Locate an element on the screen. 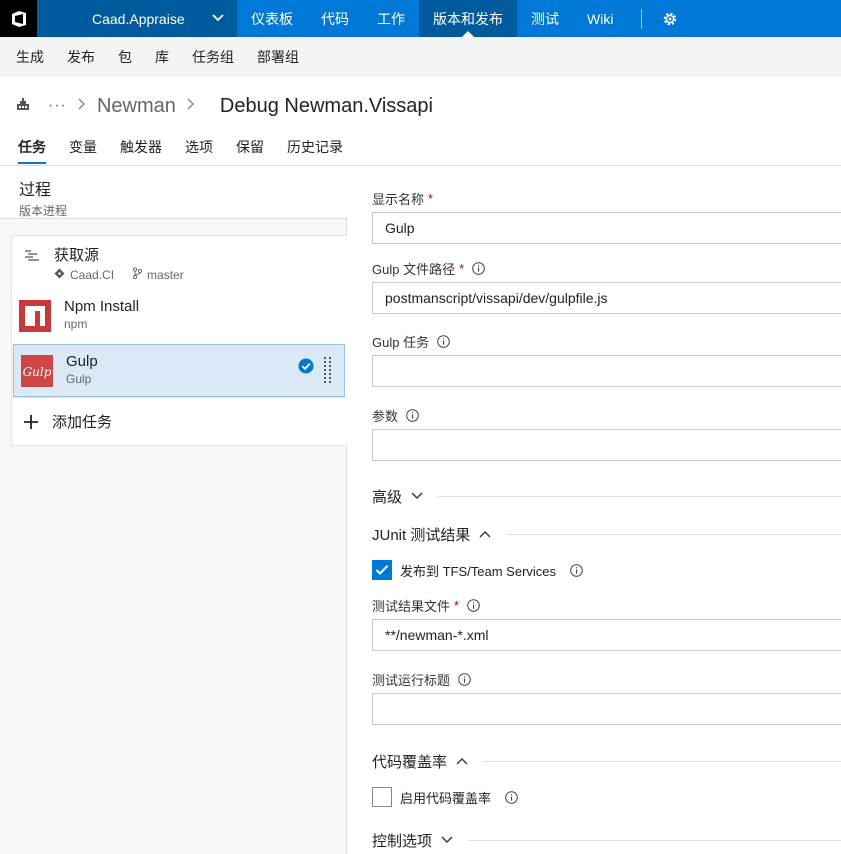 The image size is (841, 854). process-title: 过程 is located at coordinates (35, 190).